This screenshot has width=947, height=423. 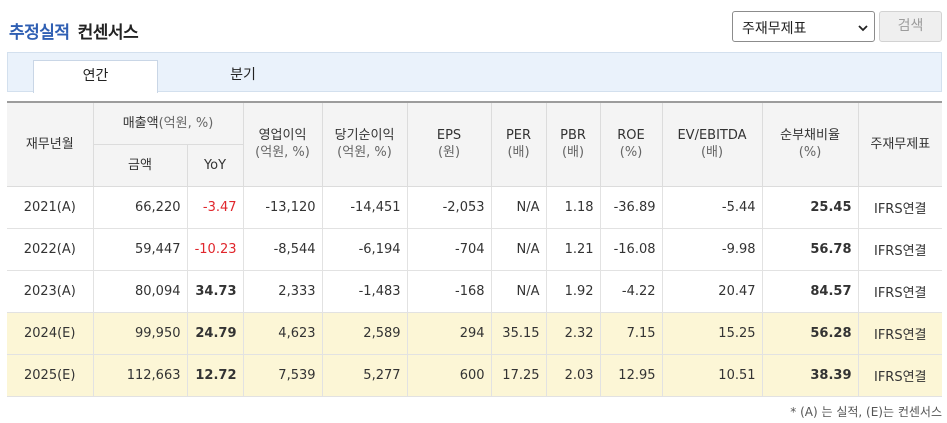 I want to click on cell-op-income: 2,333, so click(x=282, y=291).